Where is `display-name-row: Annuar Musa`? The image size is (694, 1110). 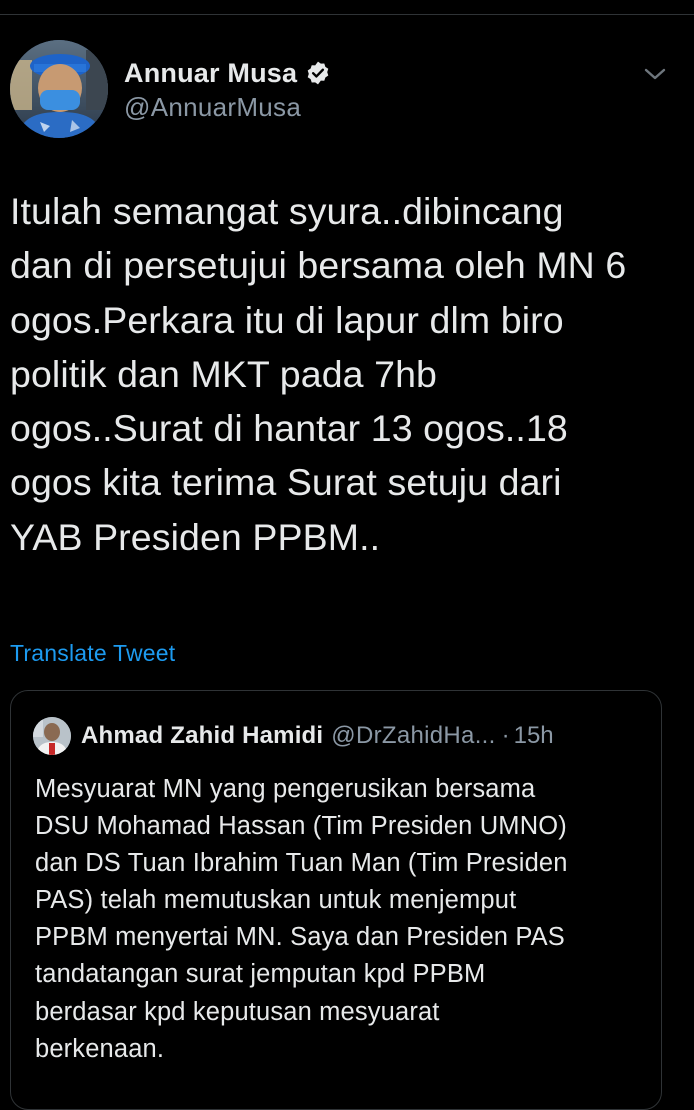 display-name-row: Annuar Musa is located at coordinates (227, 73).